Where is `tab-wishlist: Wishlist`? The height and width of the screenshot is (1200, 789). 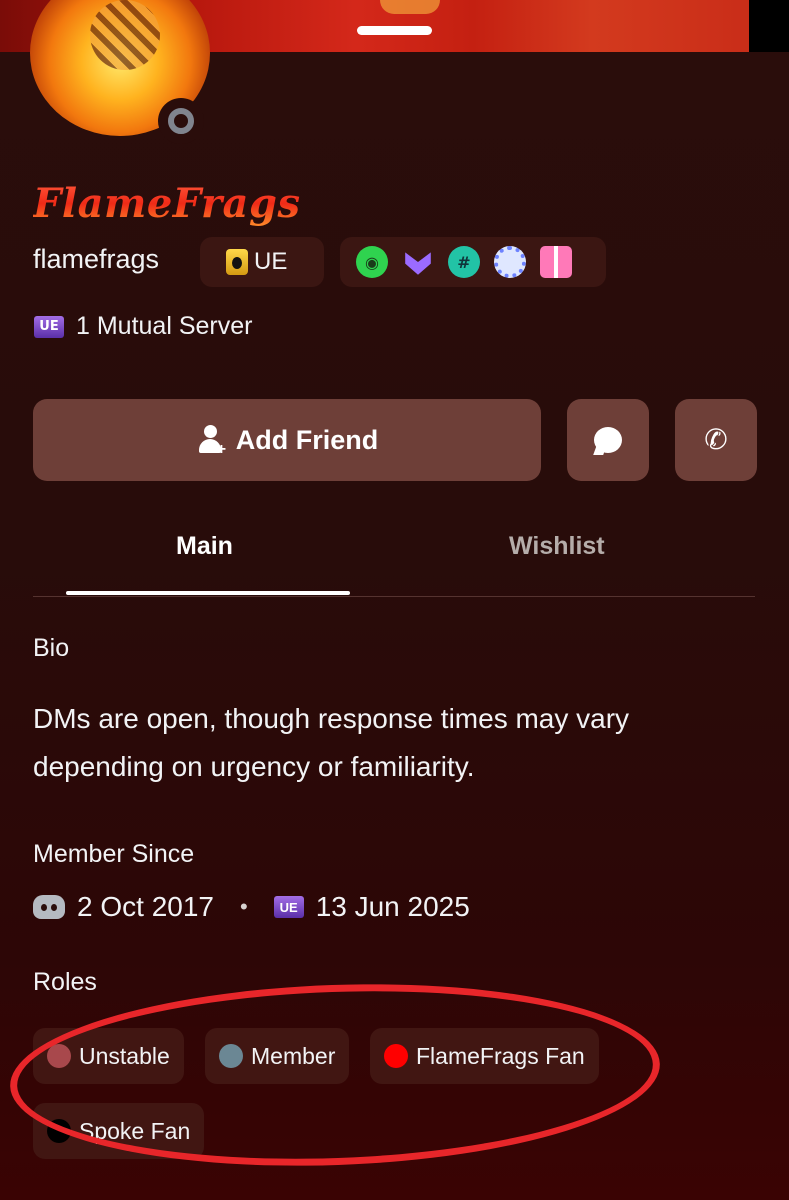 tab-wishlist: Wishlist is located at coordinates (557, 546).